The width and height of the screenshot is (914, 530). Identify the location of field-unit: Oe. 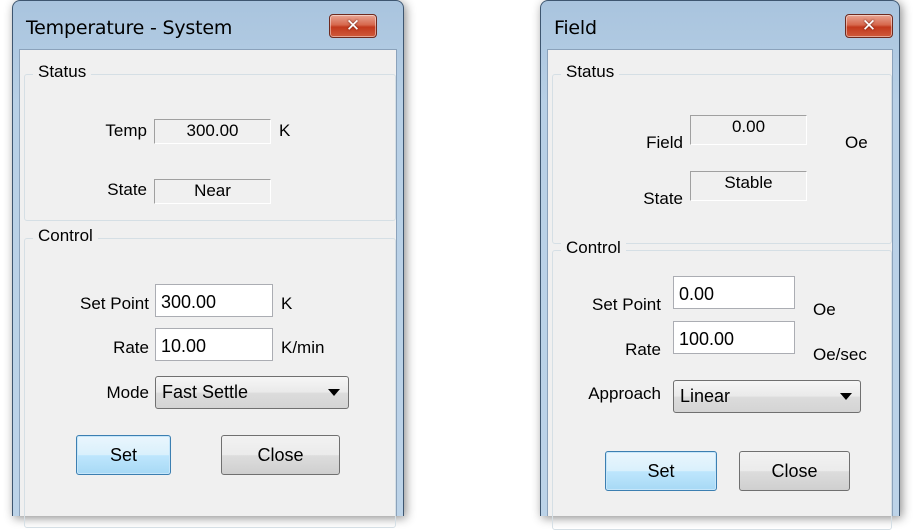
(856, 142).